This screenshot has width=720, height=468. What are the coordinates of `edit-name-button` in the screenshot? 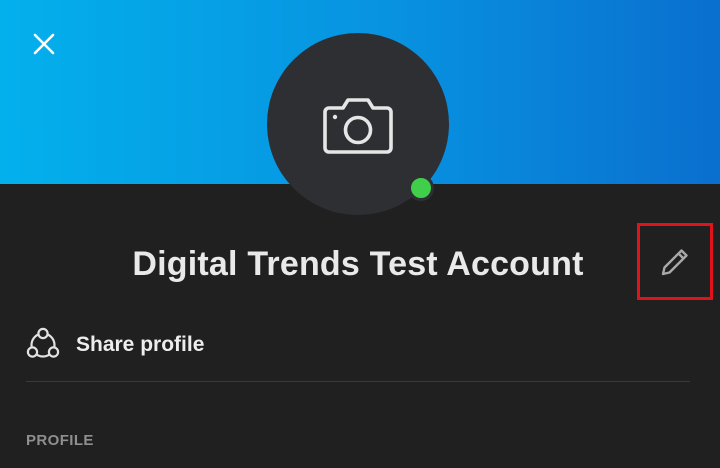 It's located at (675, 261).